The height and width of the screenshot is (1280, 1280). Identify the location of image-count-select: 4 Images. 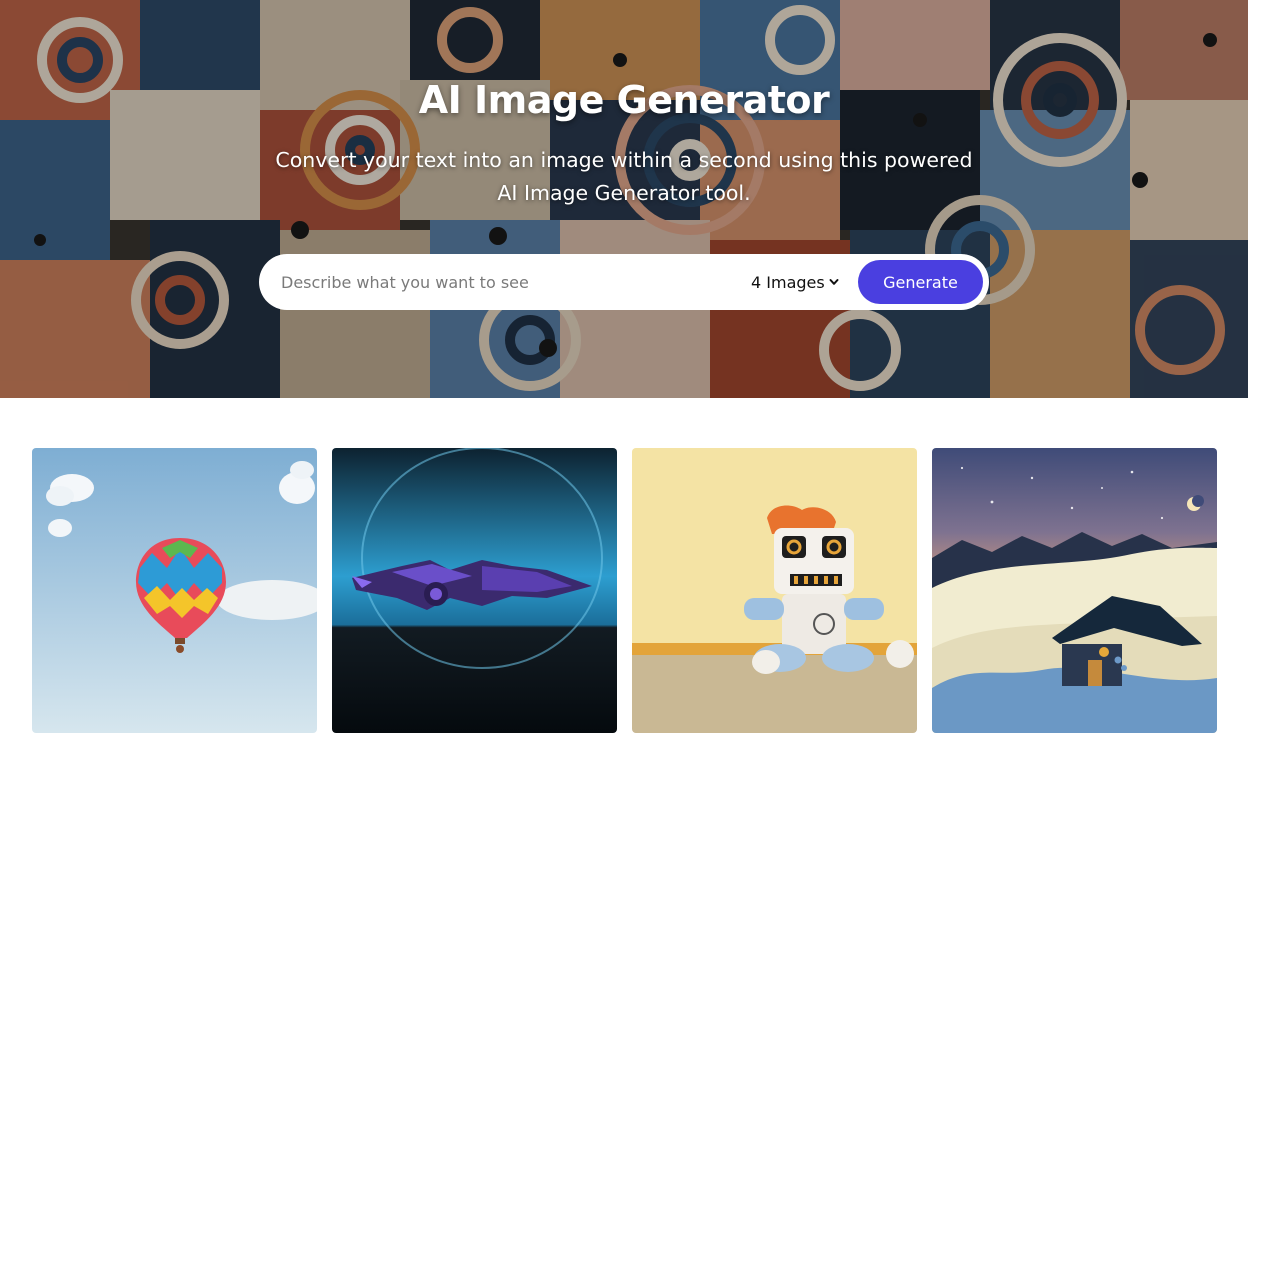
(795, 282).